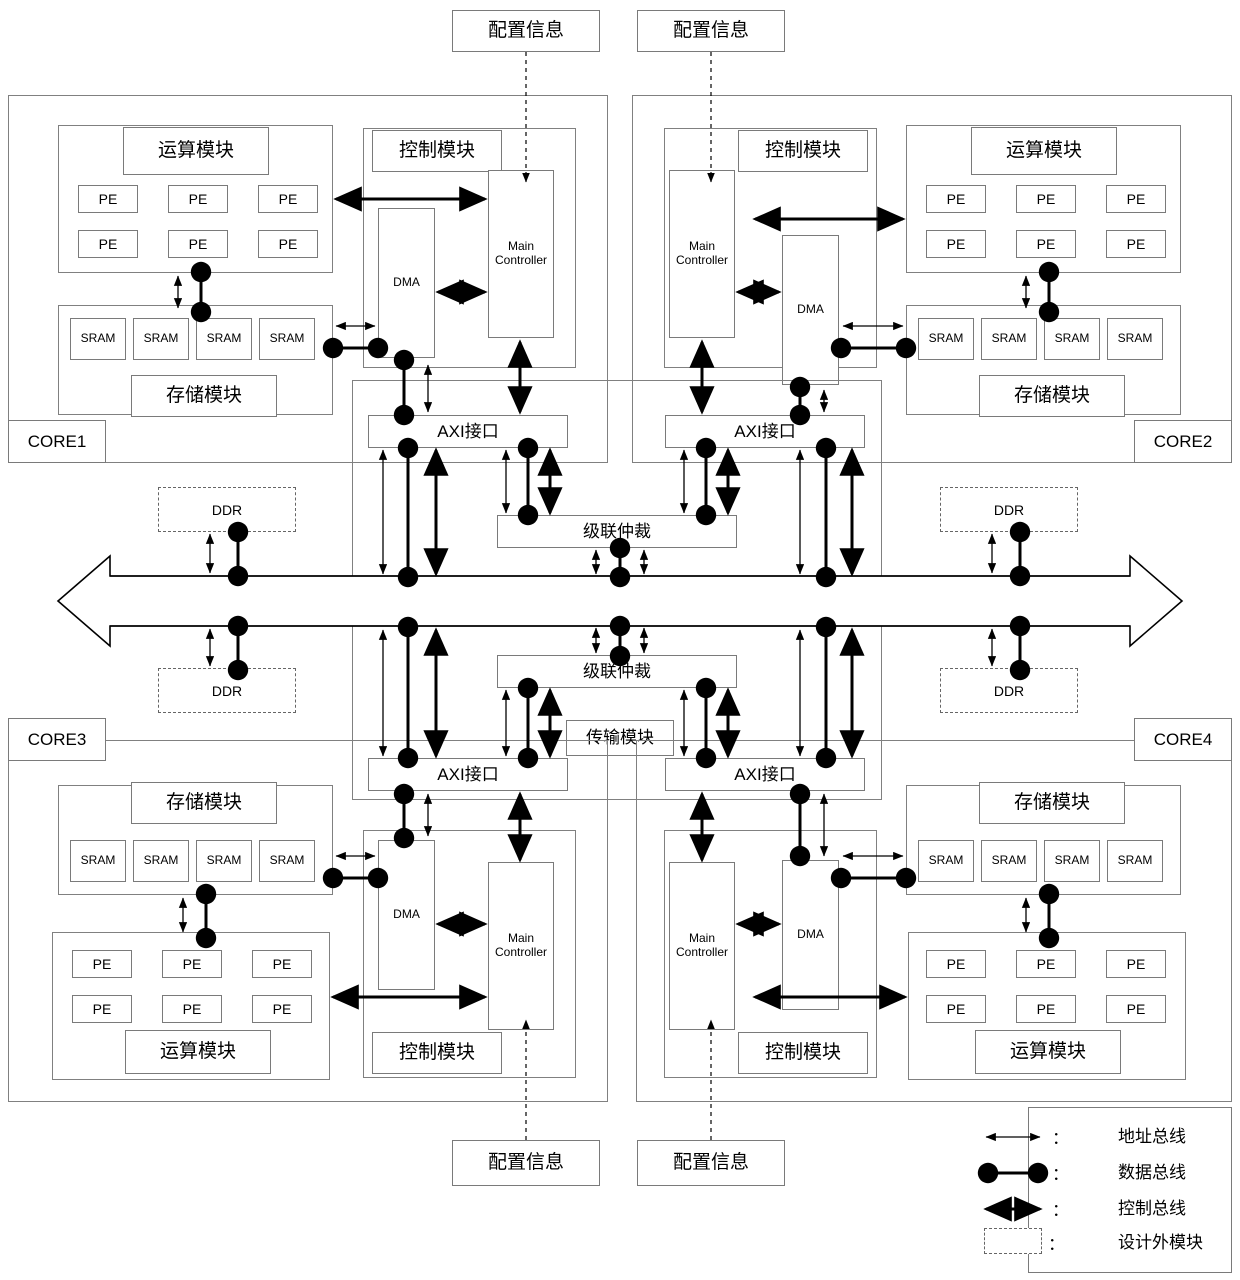 This screenshot has width=1240, height=1280. What do you see at coordinates (287, 861) in the screenshot?
I see `core3-sram-4: SRAM` at bounding box center [287, 861].